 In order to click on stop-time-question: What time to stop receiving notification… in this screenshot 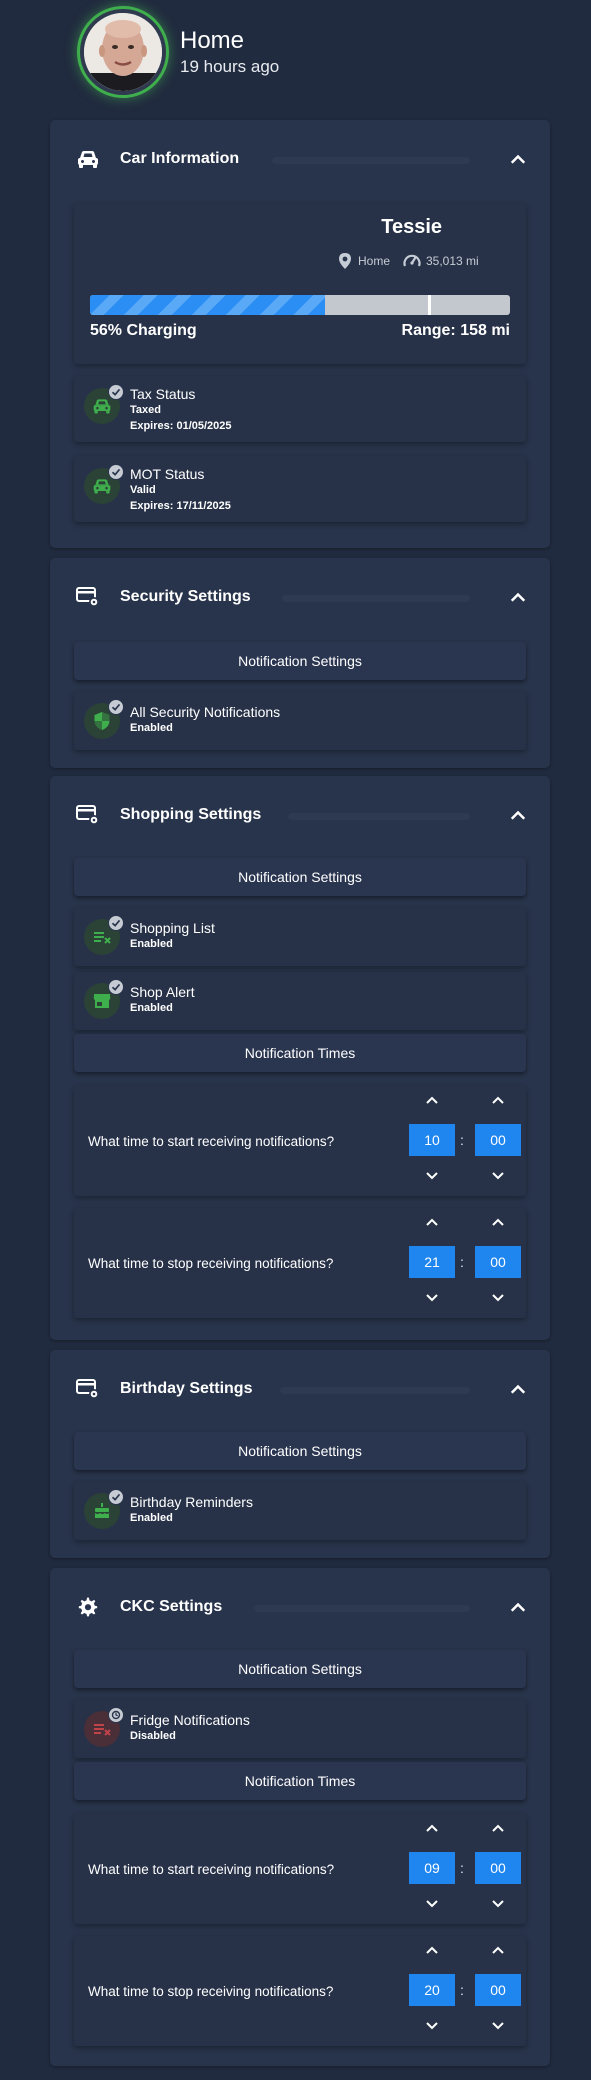, I will do `click(211, 1263)`.